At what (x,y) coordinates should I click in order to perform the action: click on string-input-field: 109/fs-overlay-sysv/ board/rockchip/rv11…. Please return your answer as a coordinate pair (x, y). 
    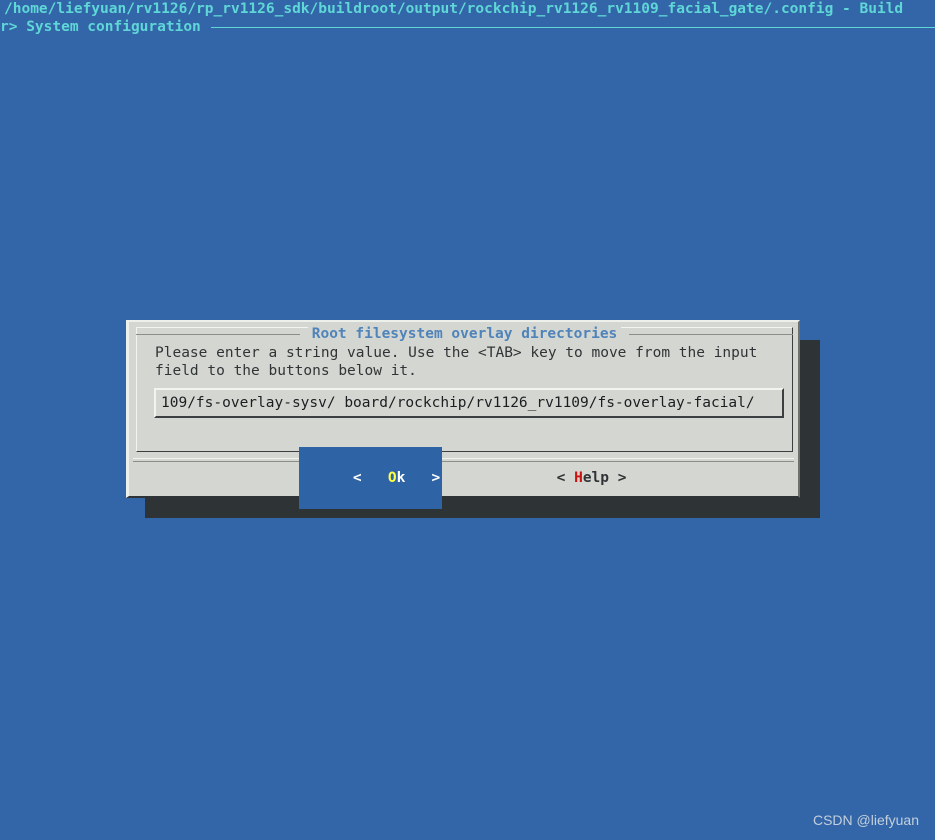
    Looking at the image, I should click on (469, 403).